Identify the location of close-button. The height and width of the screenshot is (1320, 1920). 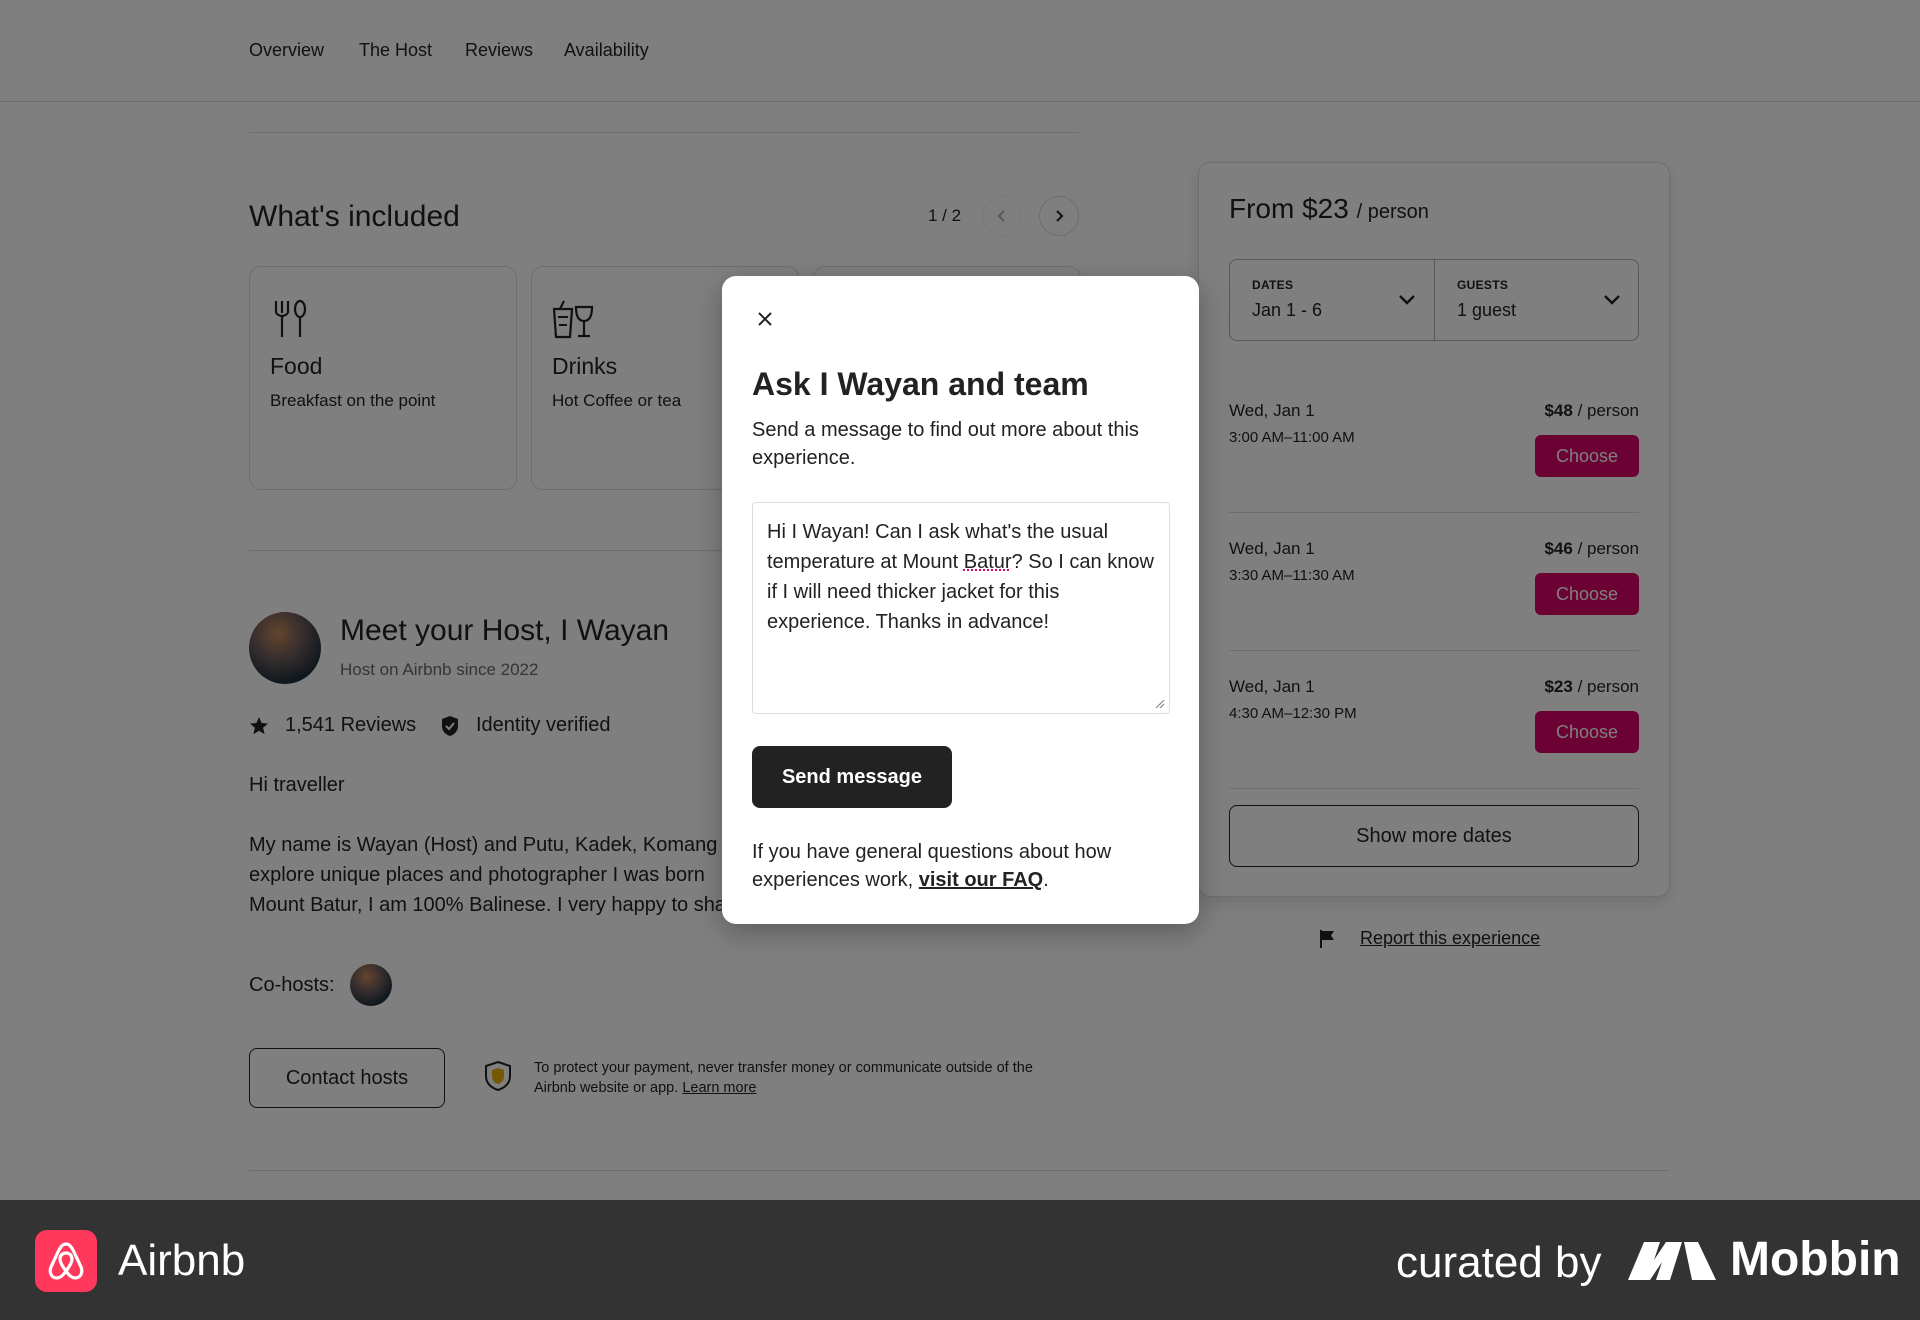
(765, 319).